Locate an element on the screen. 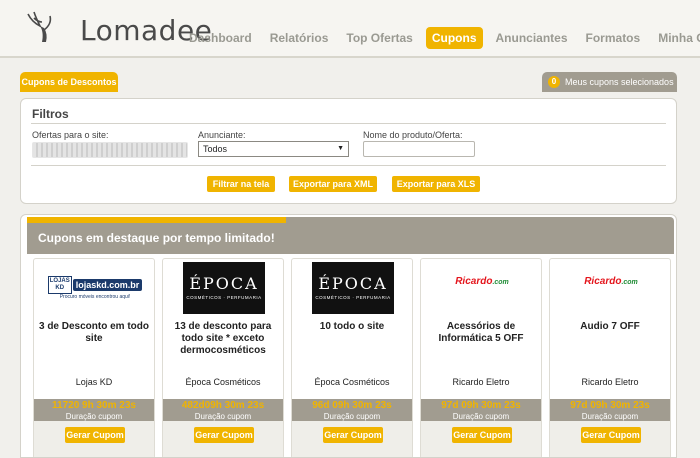 This screenshot has height=458, width=700. coupon-title: Audio 7 OFF is located at coordinates (610, 326).